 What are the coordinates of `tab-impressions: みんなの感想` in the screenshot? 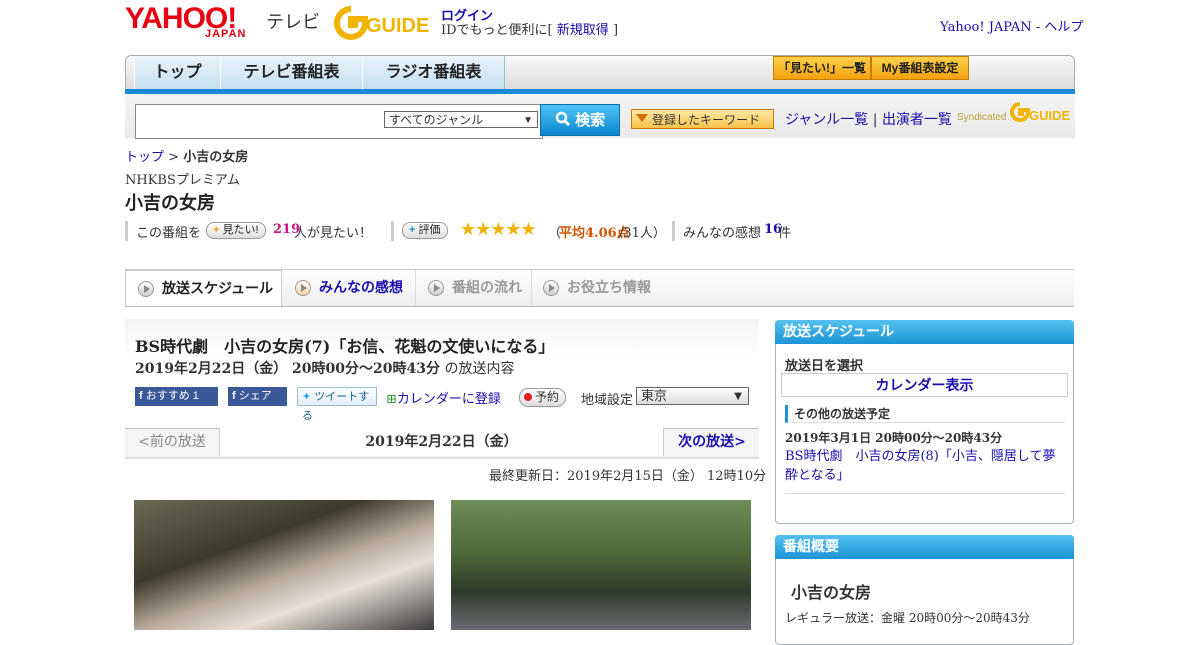 It's located at (349, 288).